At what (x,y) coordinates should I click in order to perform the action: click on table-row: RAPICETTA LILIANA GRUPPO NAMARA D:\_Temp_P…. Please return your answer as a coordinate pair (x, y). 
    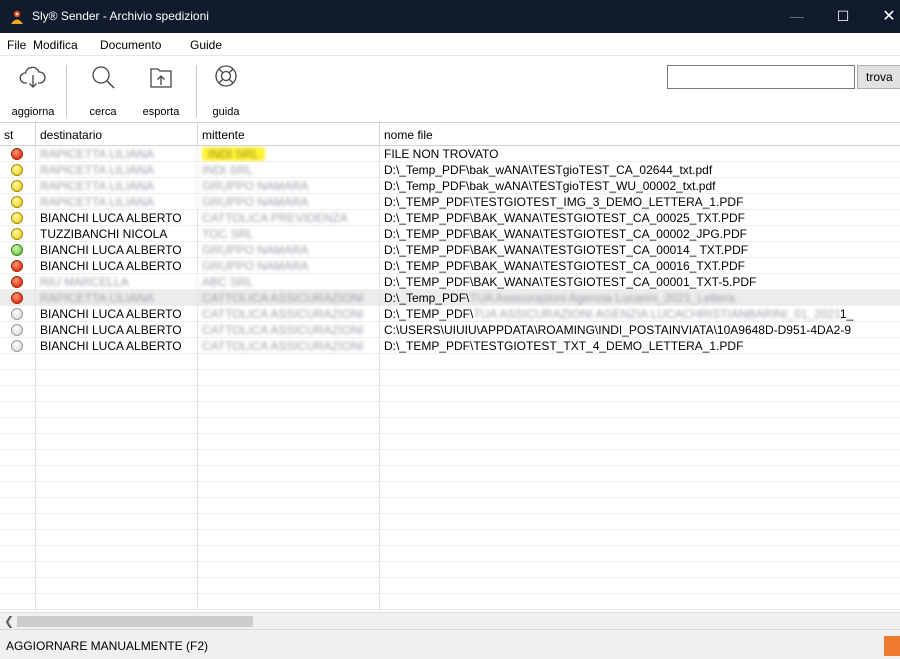
    Looking at the image, I should click on (450, 186).